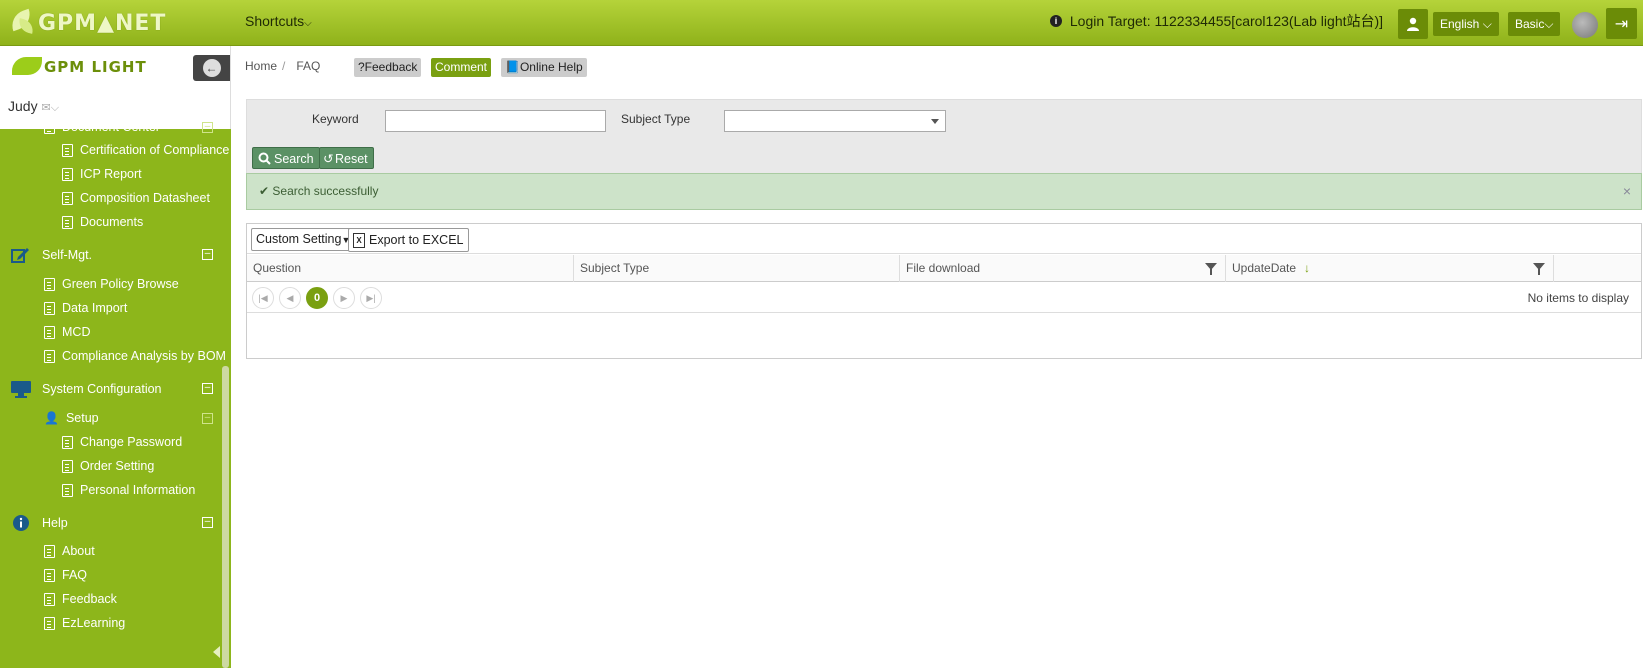  Describe the element at coordinates (108, 466) in the screenshot. I see `sidebar-item-order-setting: Order Setting` at that location.